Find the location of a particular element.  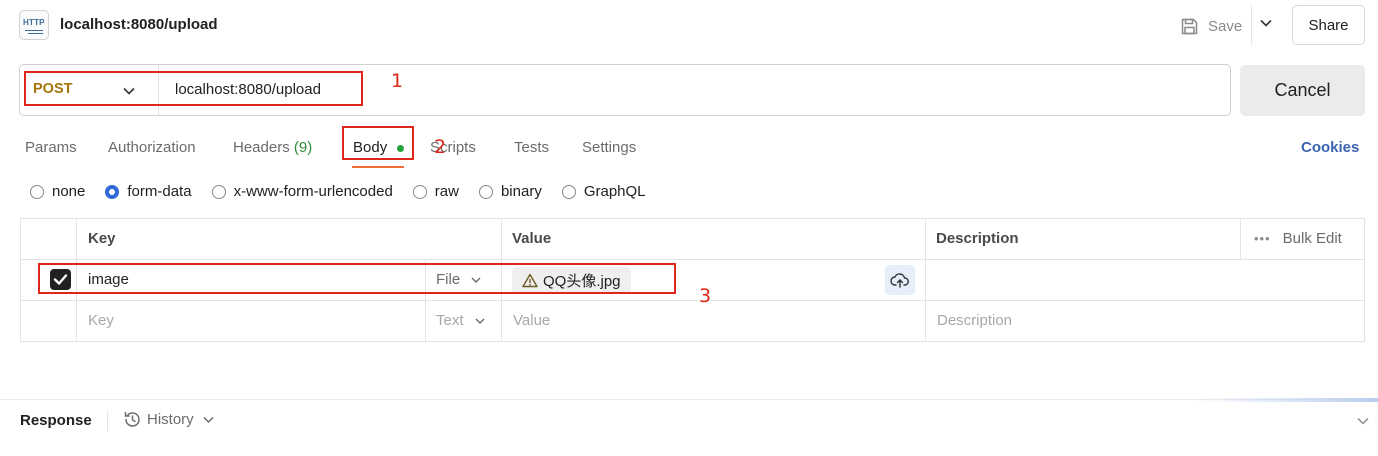

tab-params: Params is located at coordinates (51, 147).